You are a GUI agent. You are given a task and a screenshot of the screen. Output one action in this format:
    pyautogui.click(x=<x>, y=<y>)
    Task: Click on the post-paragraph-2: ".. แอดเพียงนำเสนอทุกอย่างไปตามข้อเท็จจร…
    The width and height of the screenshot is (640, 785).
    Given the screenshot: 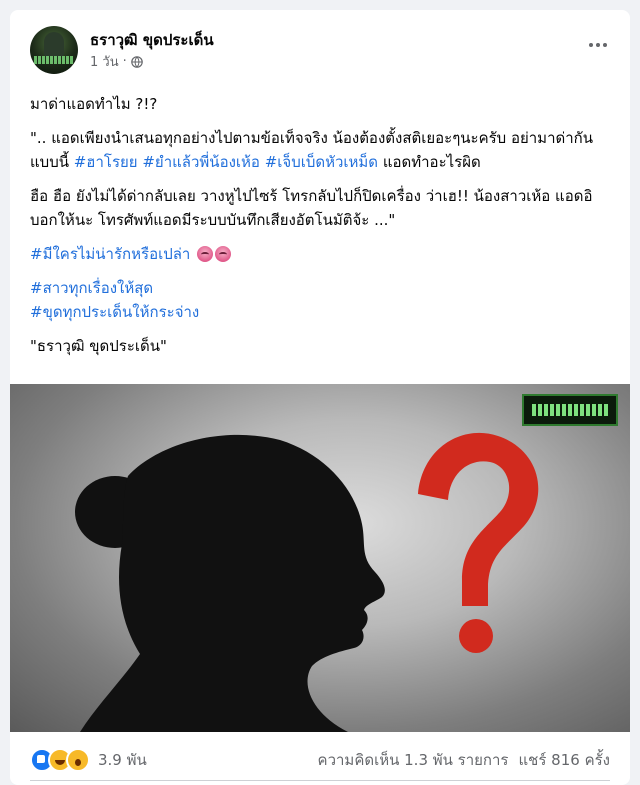 What is the action you would take?
    pyautogui.click(x=321, y=150)
    